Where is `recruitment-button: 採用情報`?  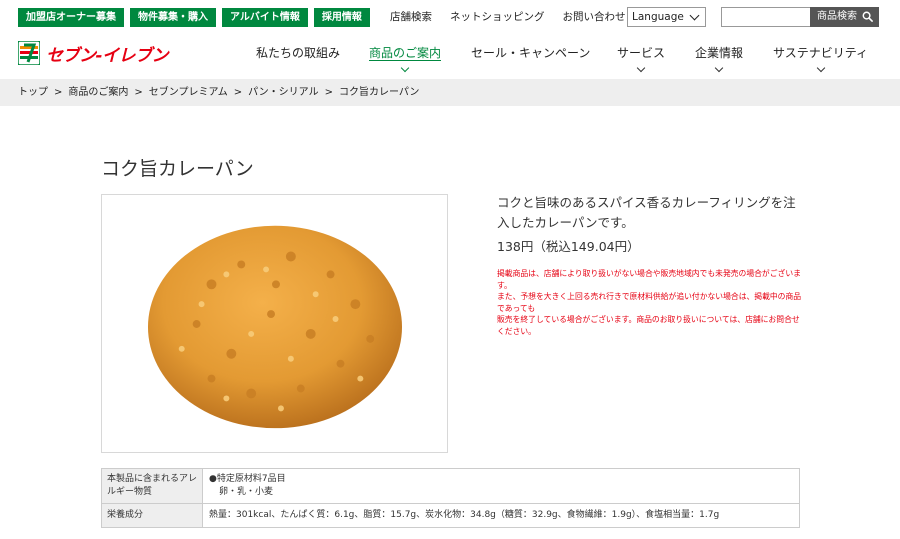 recruitment-button: 採用情報 is located at coordinates (341, 17).